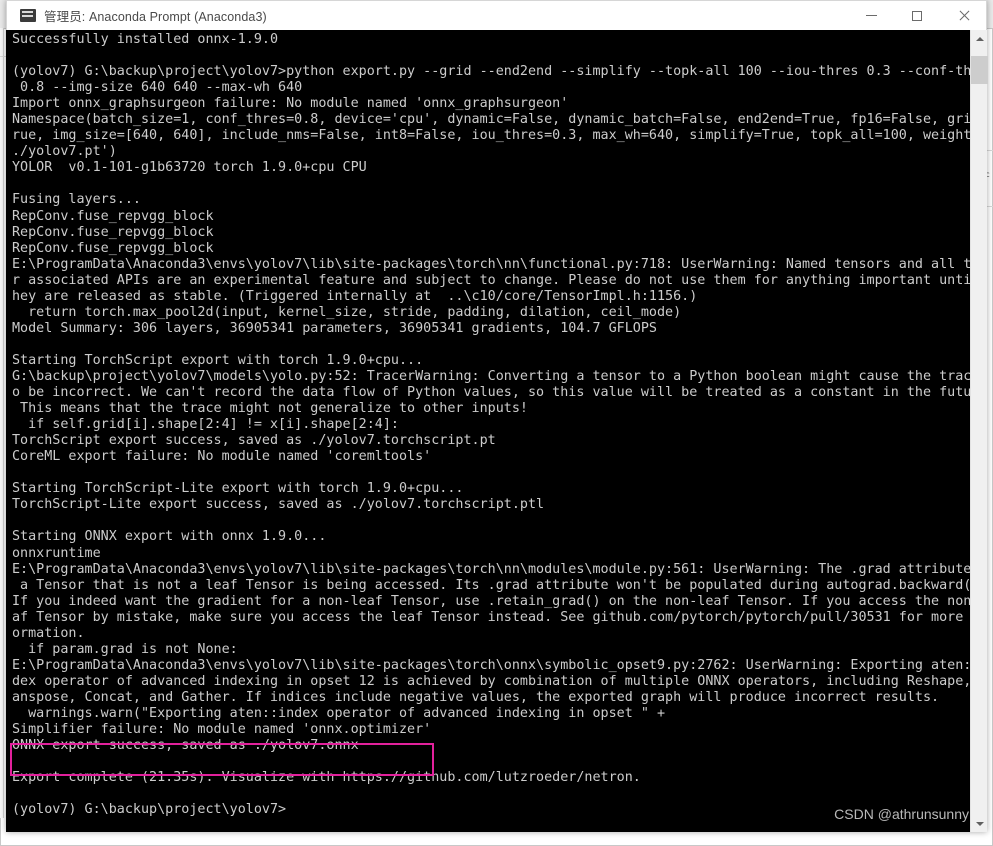 This screenshot has width=993, height=846. Describe the element at coordinates (979, 431) in the screenshot. I see `vertical-scrollbar` at that location.